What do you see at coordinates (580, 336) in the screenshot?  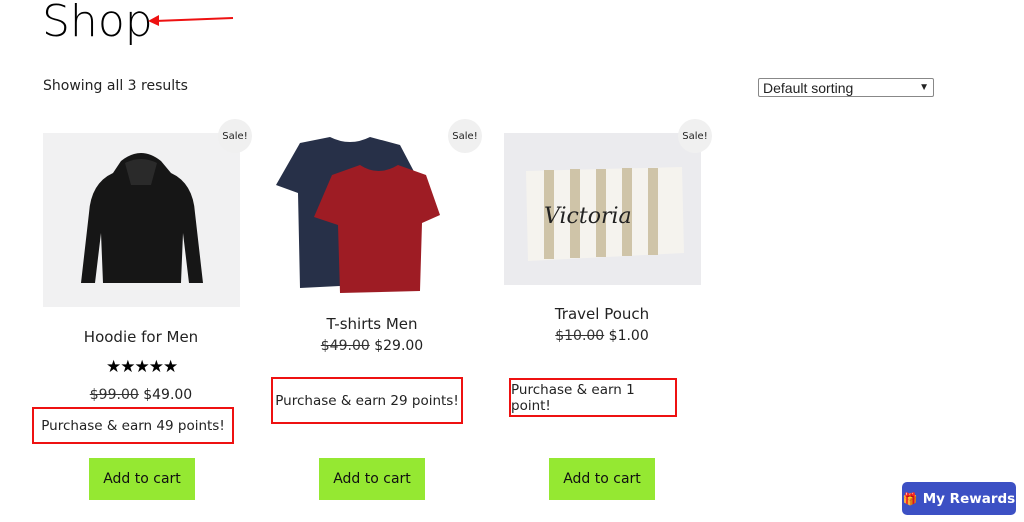 I see `old-price: $10.00` at bounding box center [580, 336].